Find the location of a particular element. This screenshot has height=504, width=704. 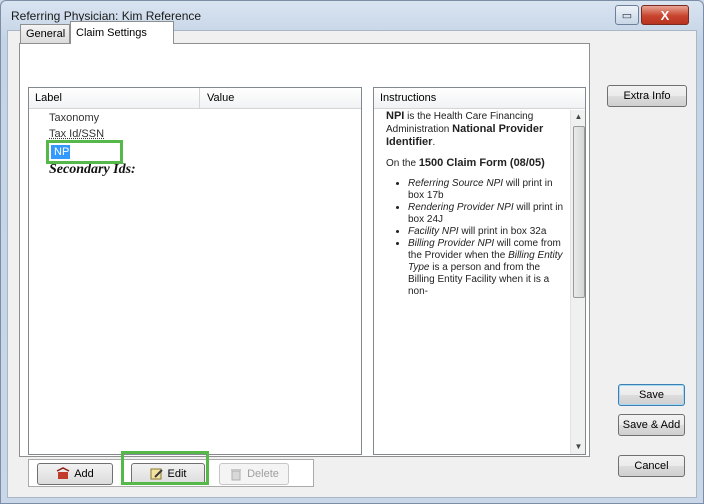

item-term: Referring Source NPI is located at coordinates (456, 183).